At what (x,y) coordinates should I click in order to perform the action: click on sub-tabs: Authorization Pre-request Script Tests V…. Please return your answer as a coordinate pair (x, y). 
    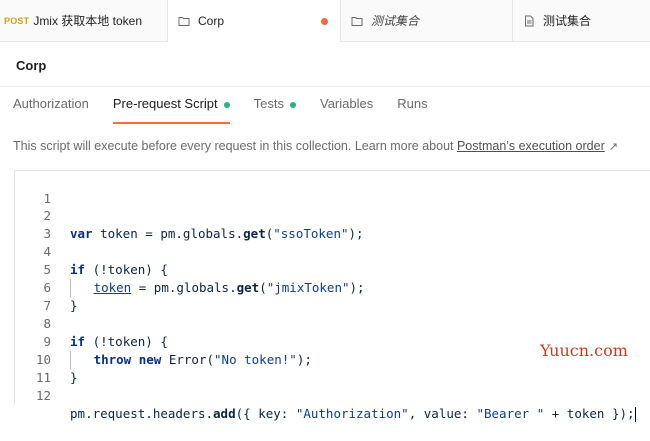
    Looking at the image, I should click on (232, 110).